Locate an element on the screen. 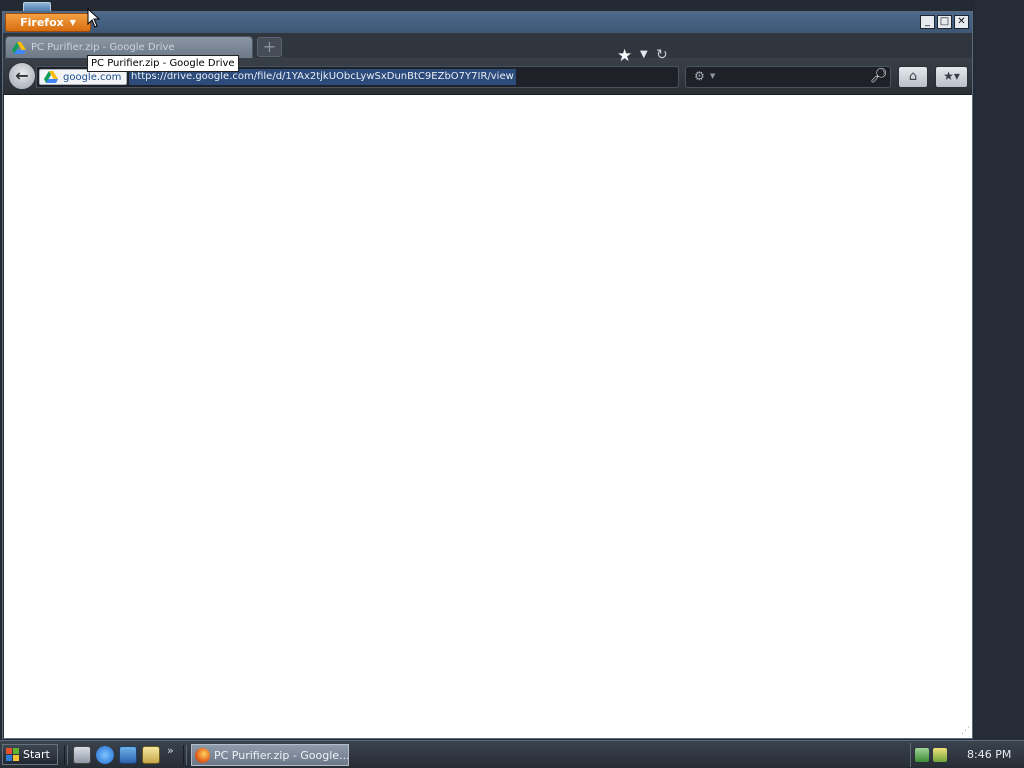  bookmarks-icon: ★▾ is located at coordinates (951, 76).